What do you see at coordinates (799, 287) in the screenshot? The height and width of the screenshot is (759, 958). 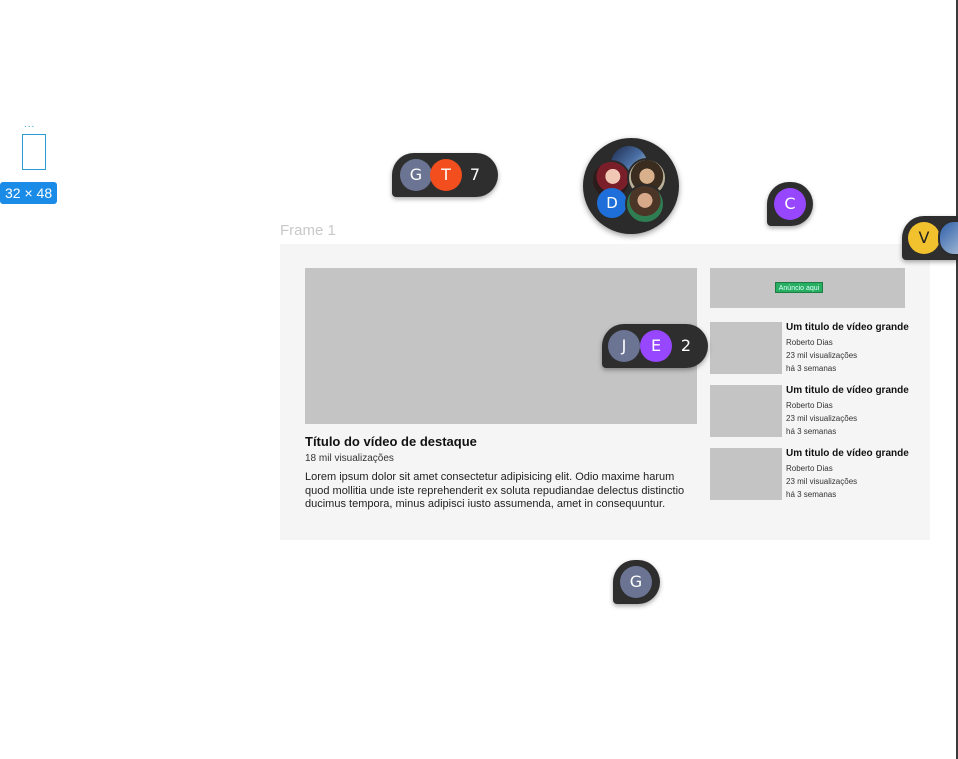 I see `ad-tag: Anúncio aqui` at bounding box center [799, 287].